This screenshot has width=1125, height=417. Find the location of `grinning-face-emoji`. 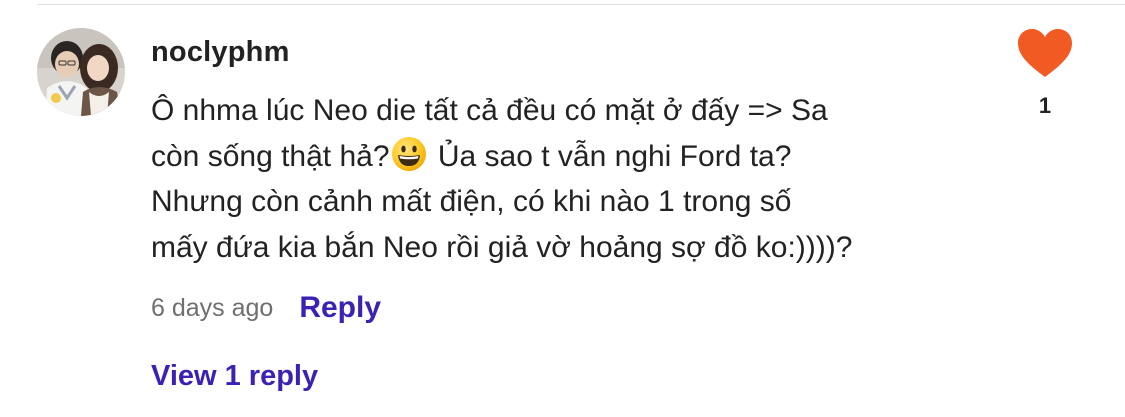

grinning-face-emoji is located at coordinates (408, 153).